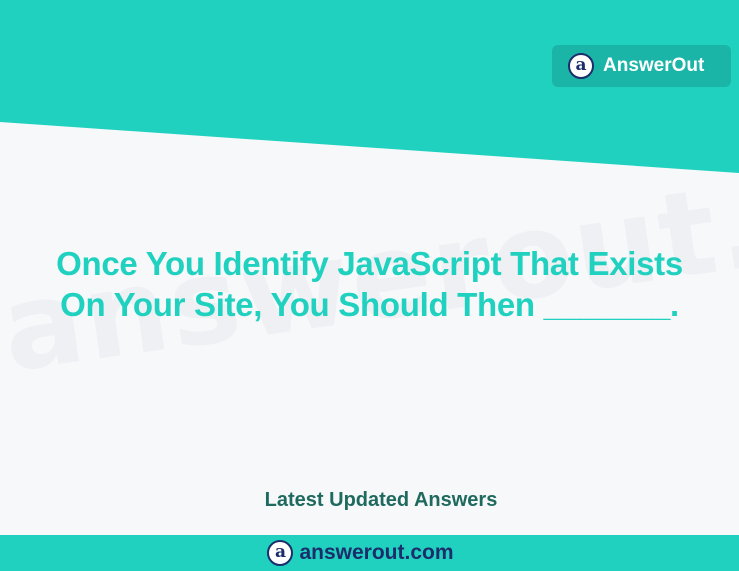 This screenshot has width=739, height=571. I want to click on footer-link: a answerout.com, so click(360, 553).